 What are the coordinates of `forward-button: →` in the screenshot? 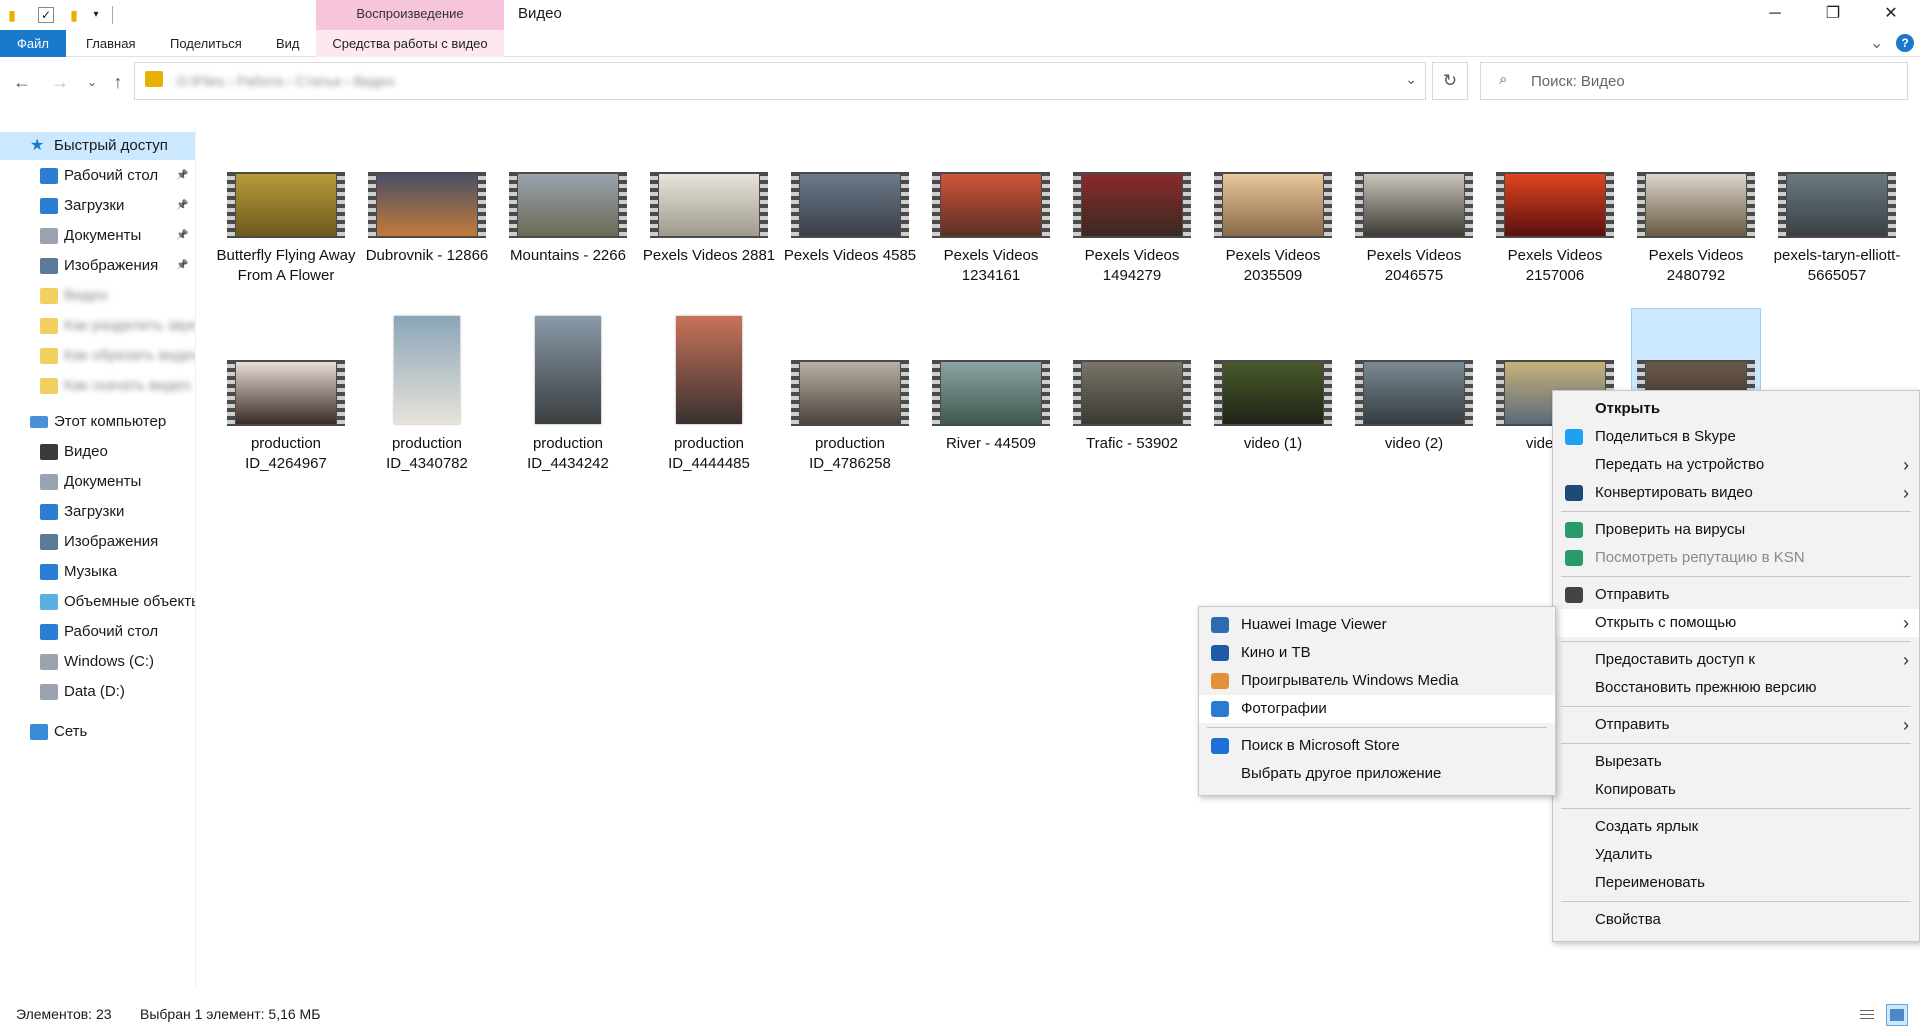 It's located at (60, 82).